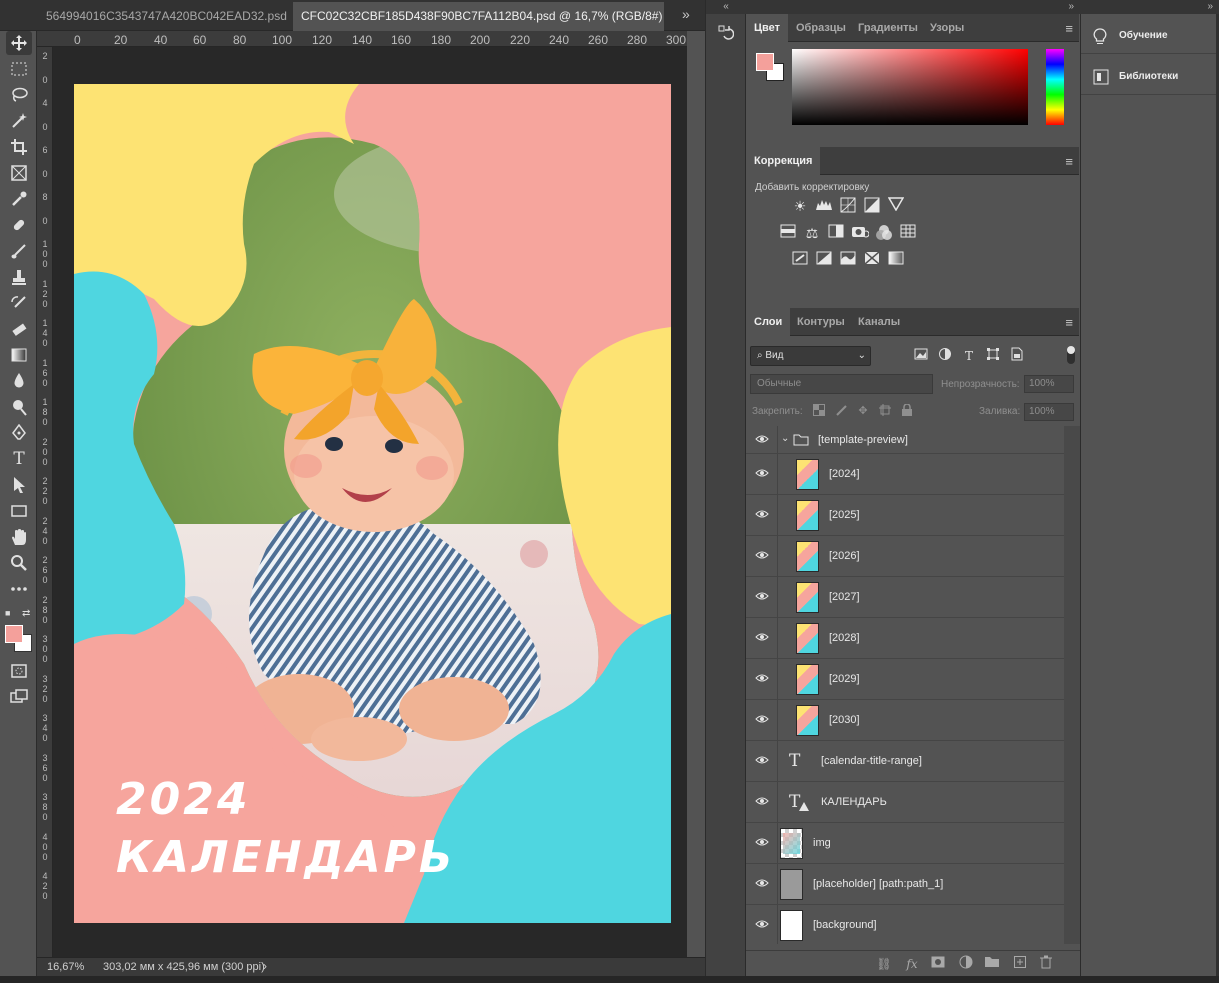 This screenshot has width=1219, height=983. Describe the element at coordinates (1149, 77) in the screenshot. I see `libraries-button: Библиотеки` at that location.